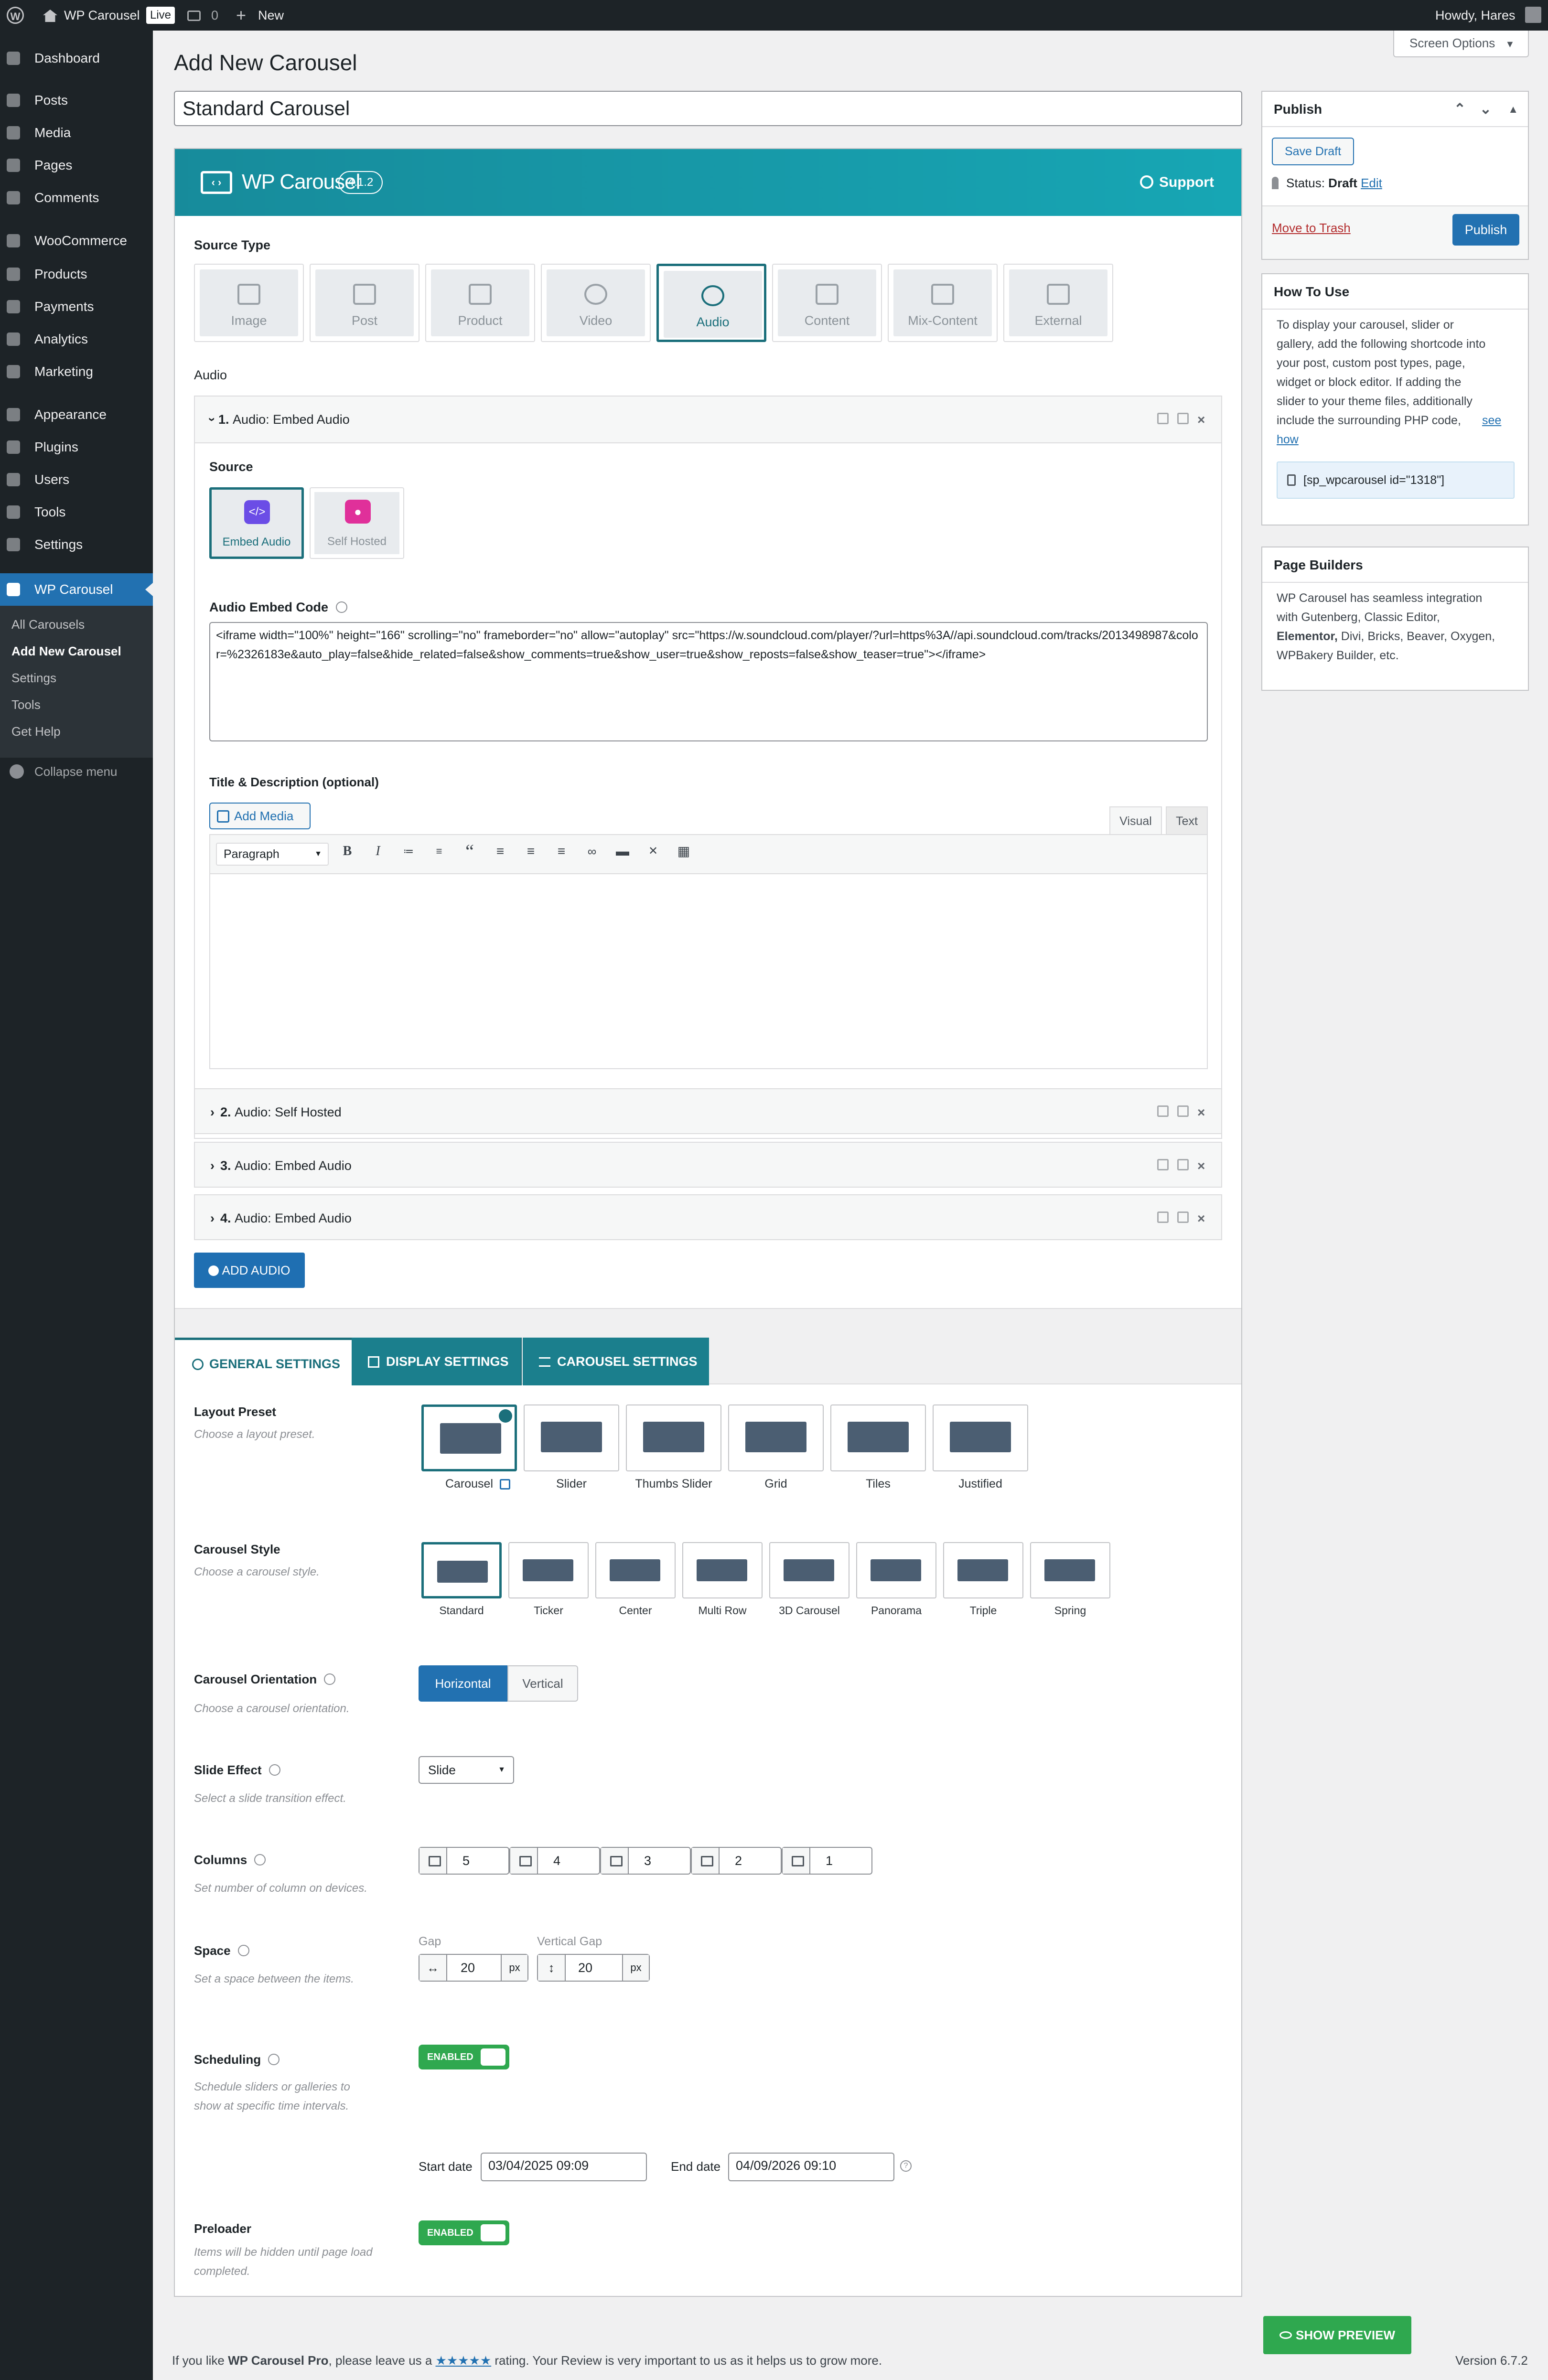 This screenshot has height=2380, width=1548. Describe the element at coordinates (572, 1437) in the screenshot. I see `layout-preset-slider` at that location.